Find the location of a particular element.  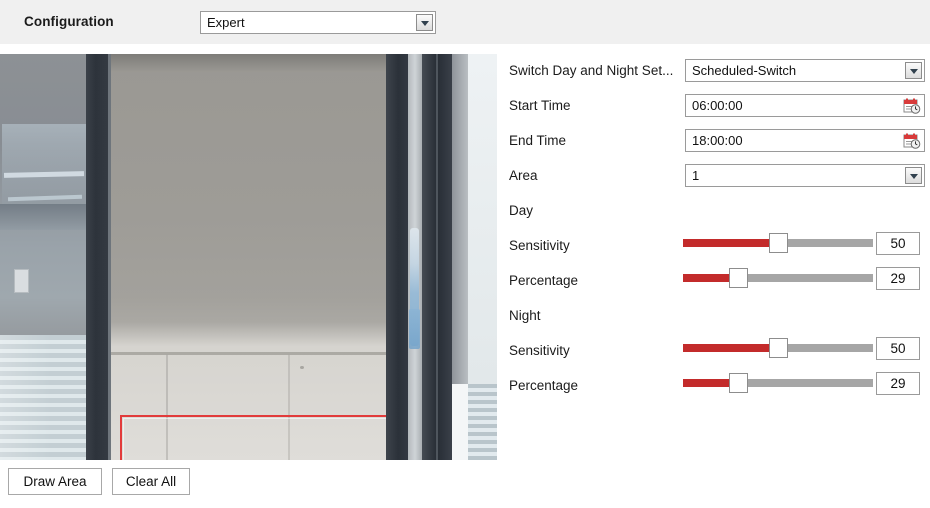

day-percentage-slider is located at coordinates (778, 278).